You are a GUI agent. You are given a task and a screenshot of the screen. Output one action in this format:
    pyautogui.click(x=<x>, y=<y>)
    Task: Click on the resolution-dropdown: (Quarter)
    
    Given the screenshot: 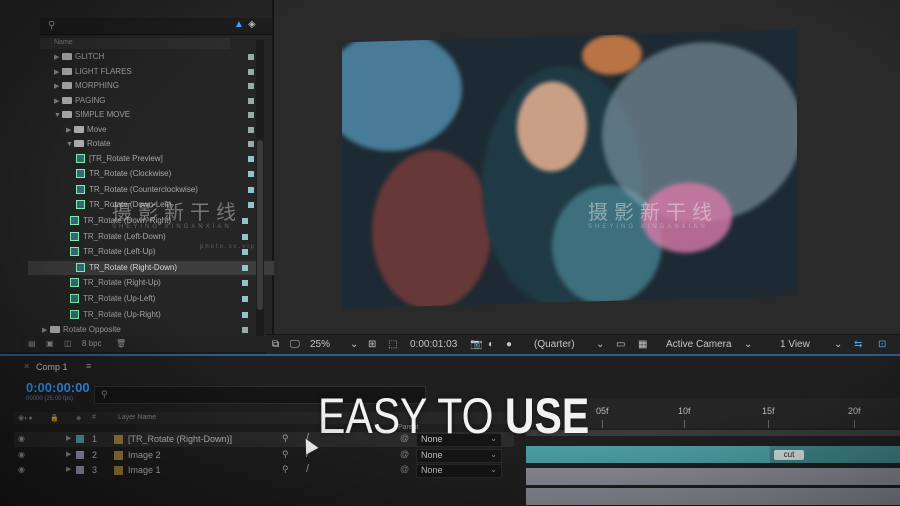 What is the action you would take?
    pyautogui.click(x=554, y=344)
    